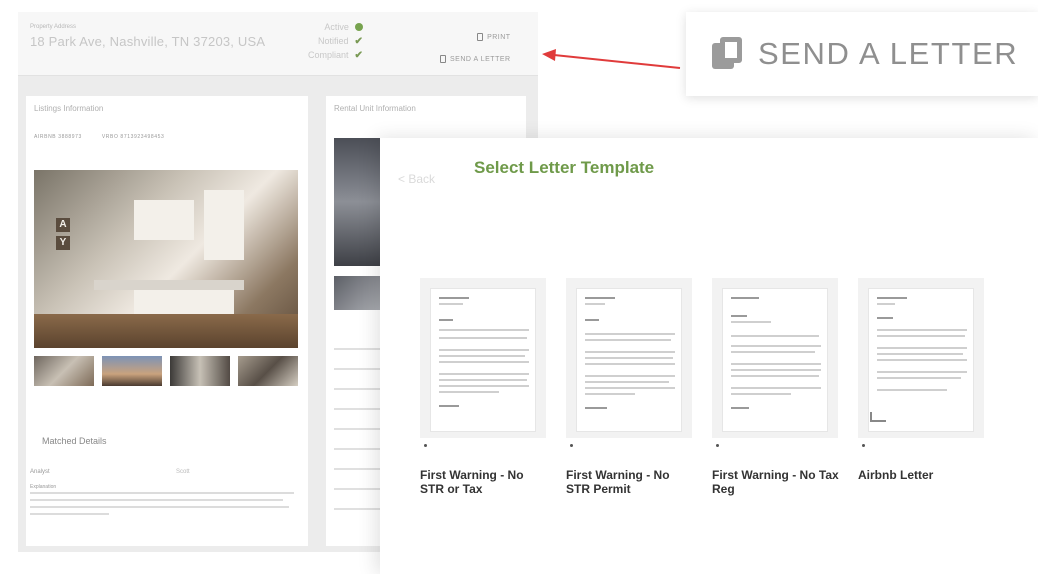 This screenshot has height=574, width=1038. Describe the element at coordinates (472, 482) in the screenshot. I see `template-label: First Warning - No STR or Tax` at that location.